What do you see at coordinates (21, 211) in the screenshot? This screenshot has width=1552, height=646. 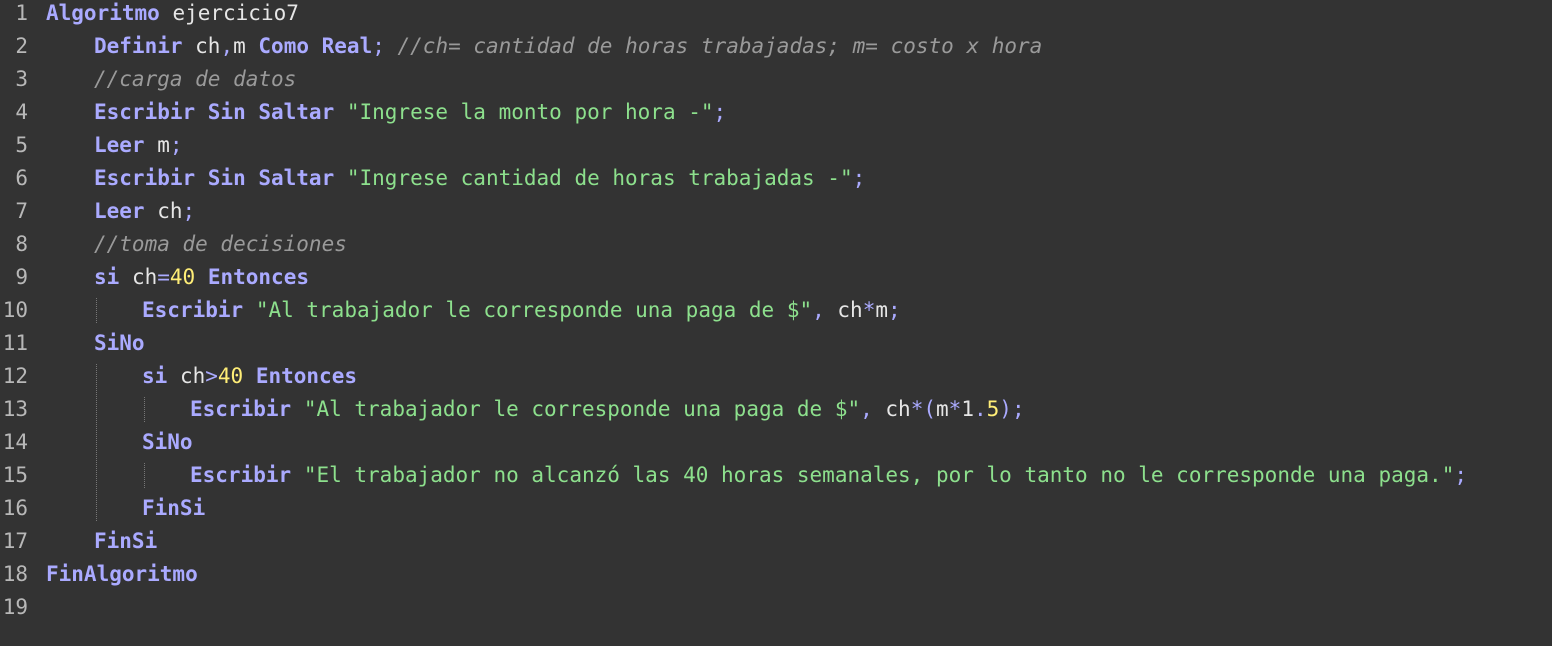 I see `line-number: 7` at bounding box center [21, 211].